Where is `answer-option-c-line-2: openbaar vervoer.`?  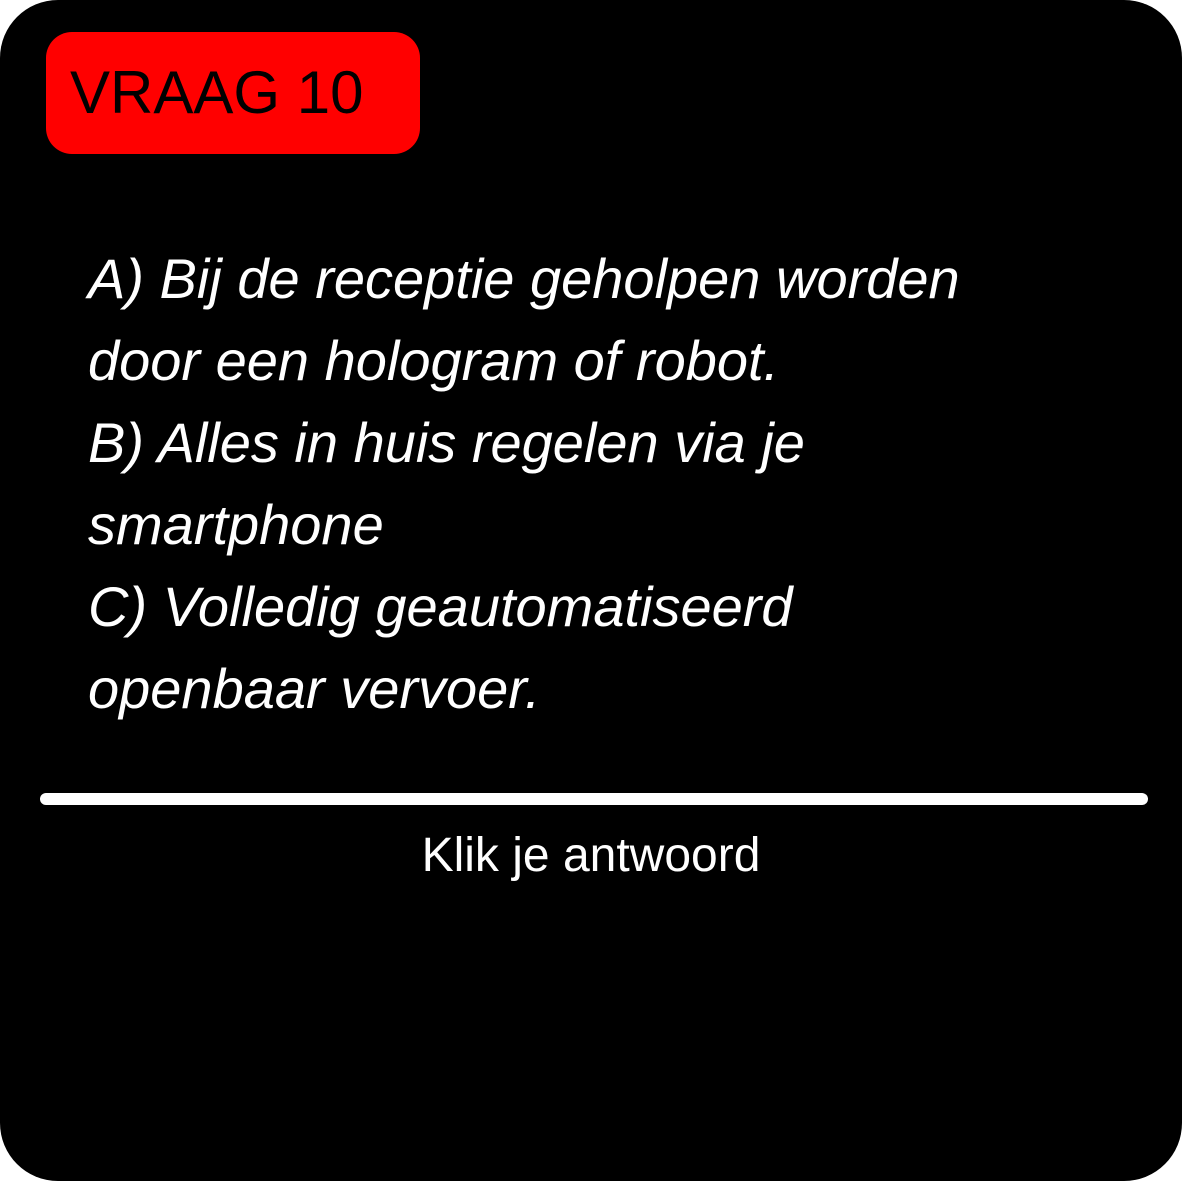
answer-option-c-line-2: openbaar vervoer. is located at coordinates (314, 688).